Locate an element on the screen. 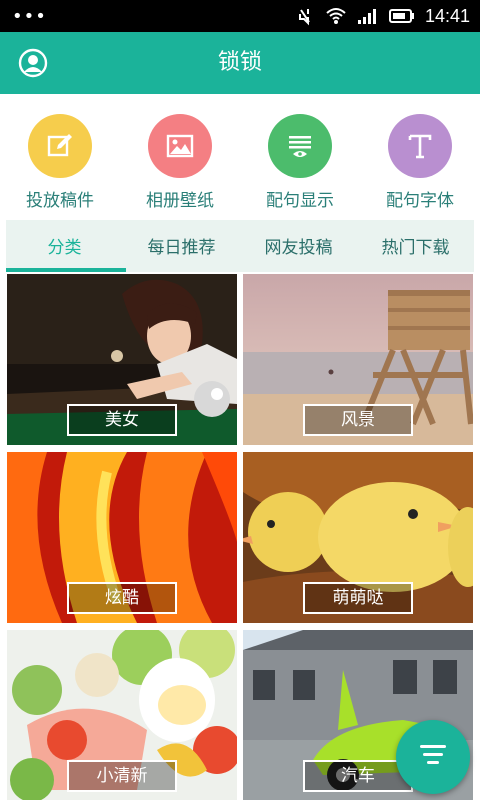 This screenshot has height=800, width=480. status-icons: 14:41 is located at coordinates (382, 16).